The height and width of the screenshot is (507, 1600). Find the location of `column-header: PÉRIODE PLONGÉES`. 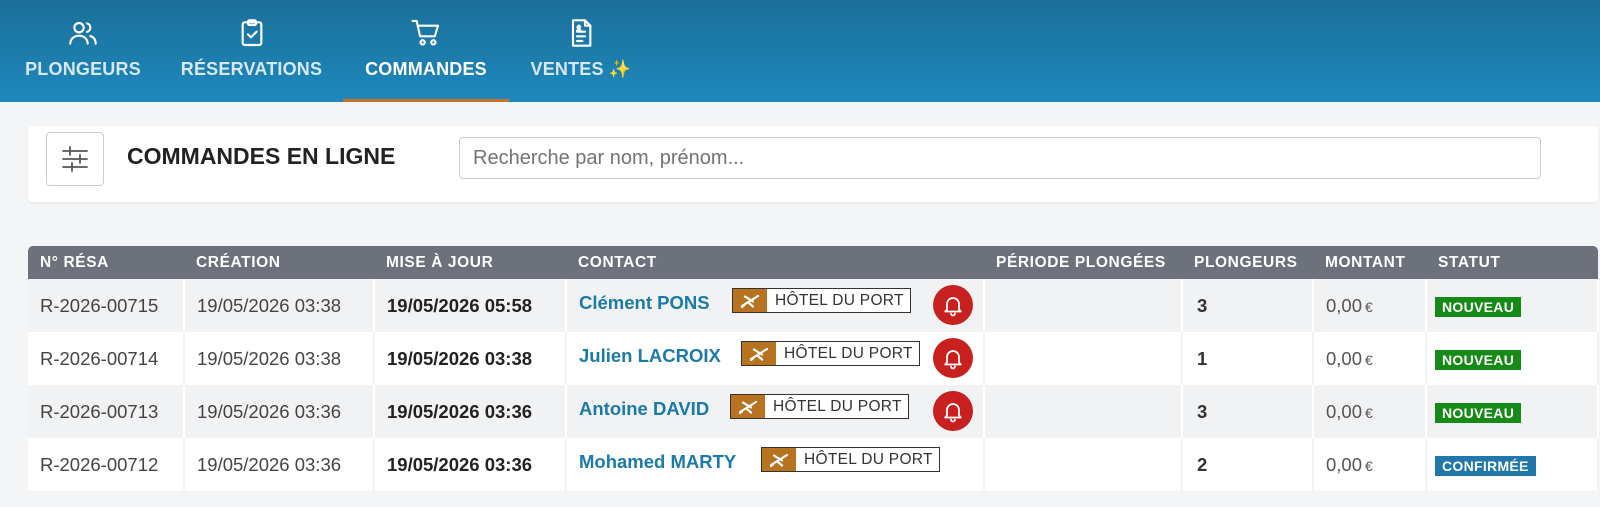

column-header: PÉRIODE PLONGÉES is located at coordinates (1083, 262).